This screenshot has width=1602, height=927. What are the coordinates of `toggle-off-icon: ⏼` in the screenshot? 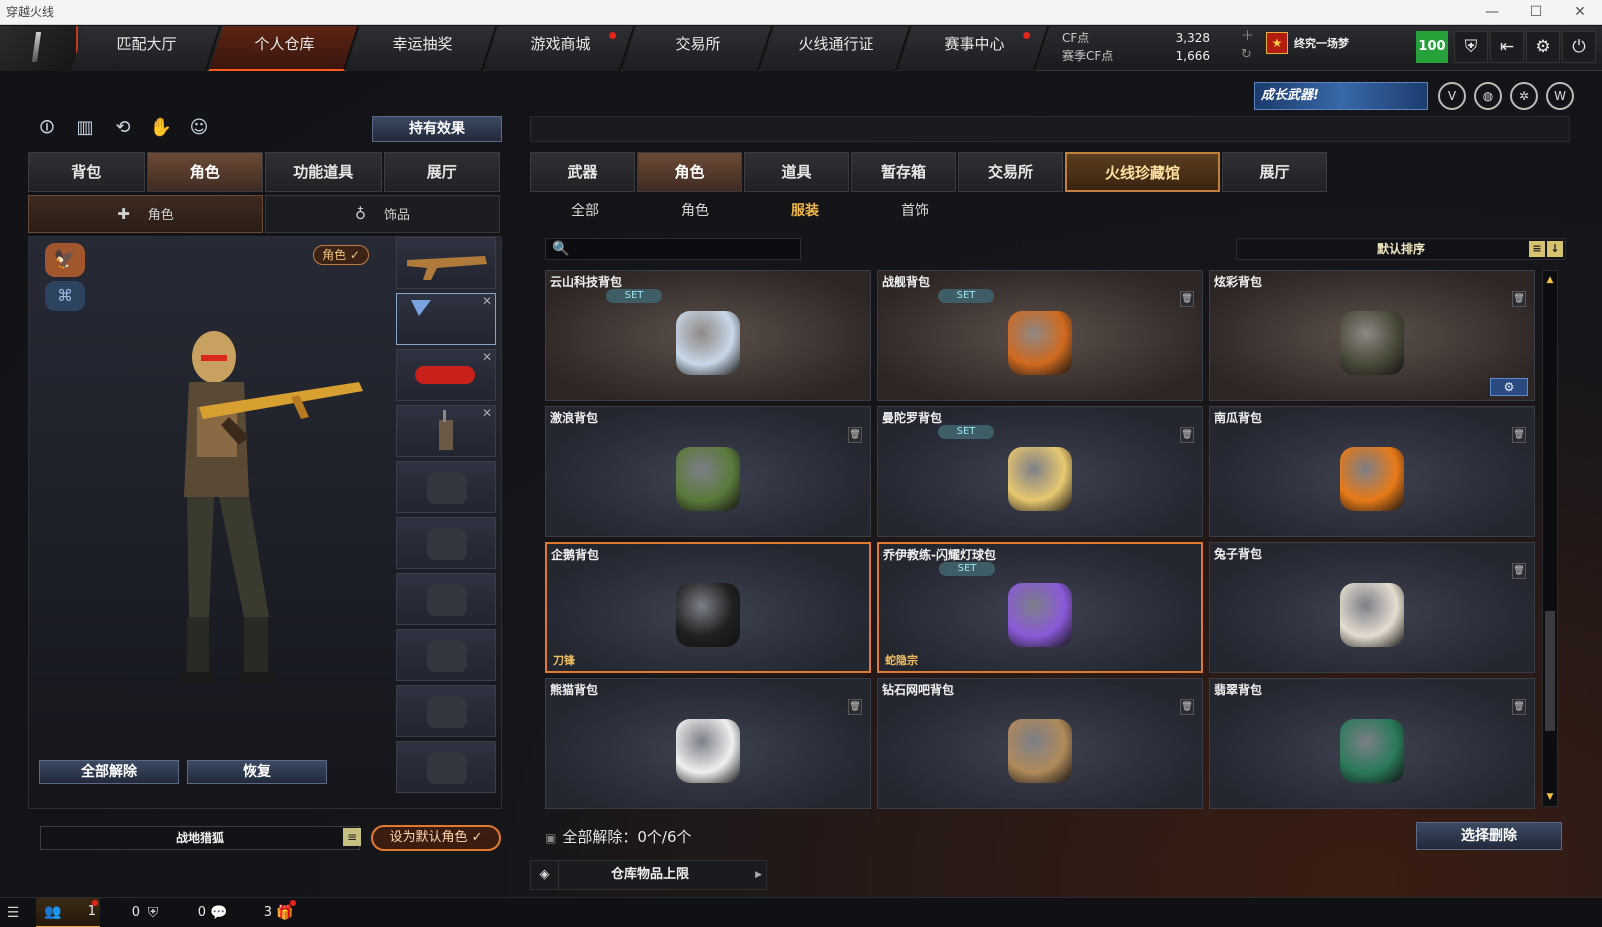 It's located at (47, 129).